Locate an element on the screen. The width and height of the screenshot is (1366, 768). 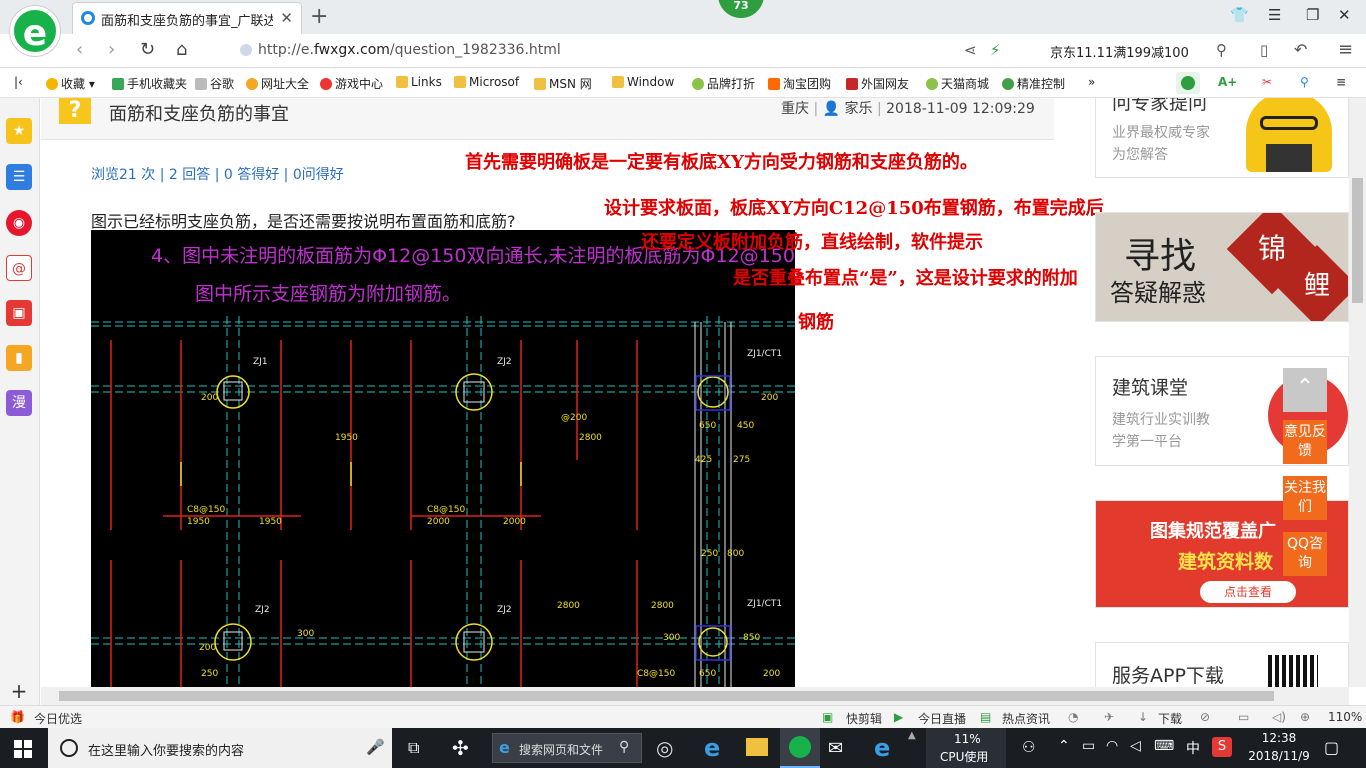
translate-extension-icon: A+ is located at coordinates (1227, 82).